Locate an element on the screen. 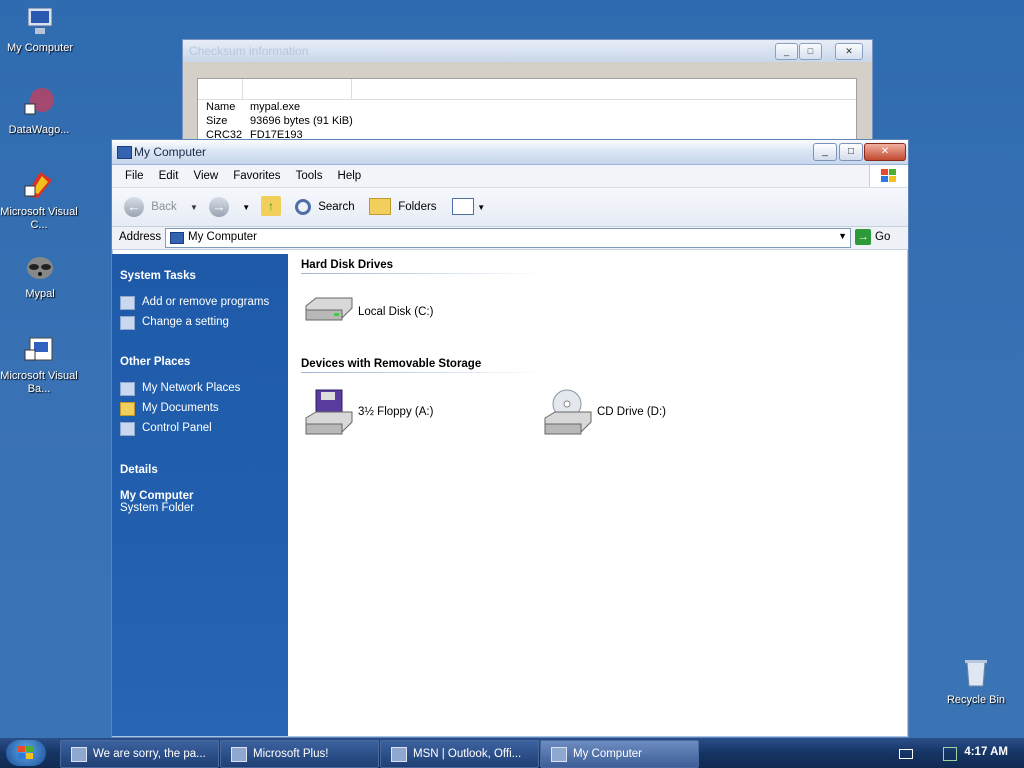  menu-help: Help is located at coordinates (350, 176).